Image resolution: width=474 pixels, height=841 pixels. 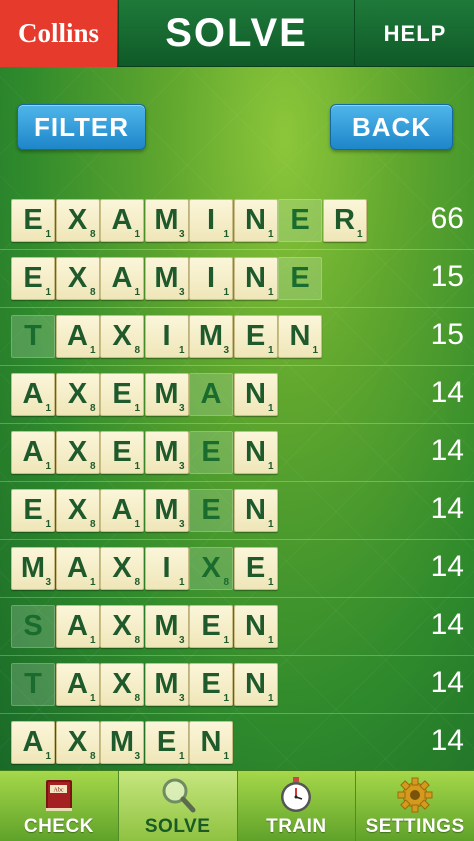 What do you see at coordinates (344, 220) in the screenshot?
I see `tile-letter: R` at bounding box center [344, 220].